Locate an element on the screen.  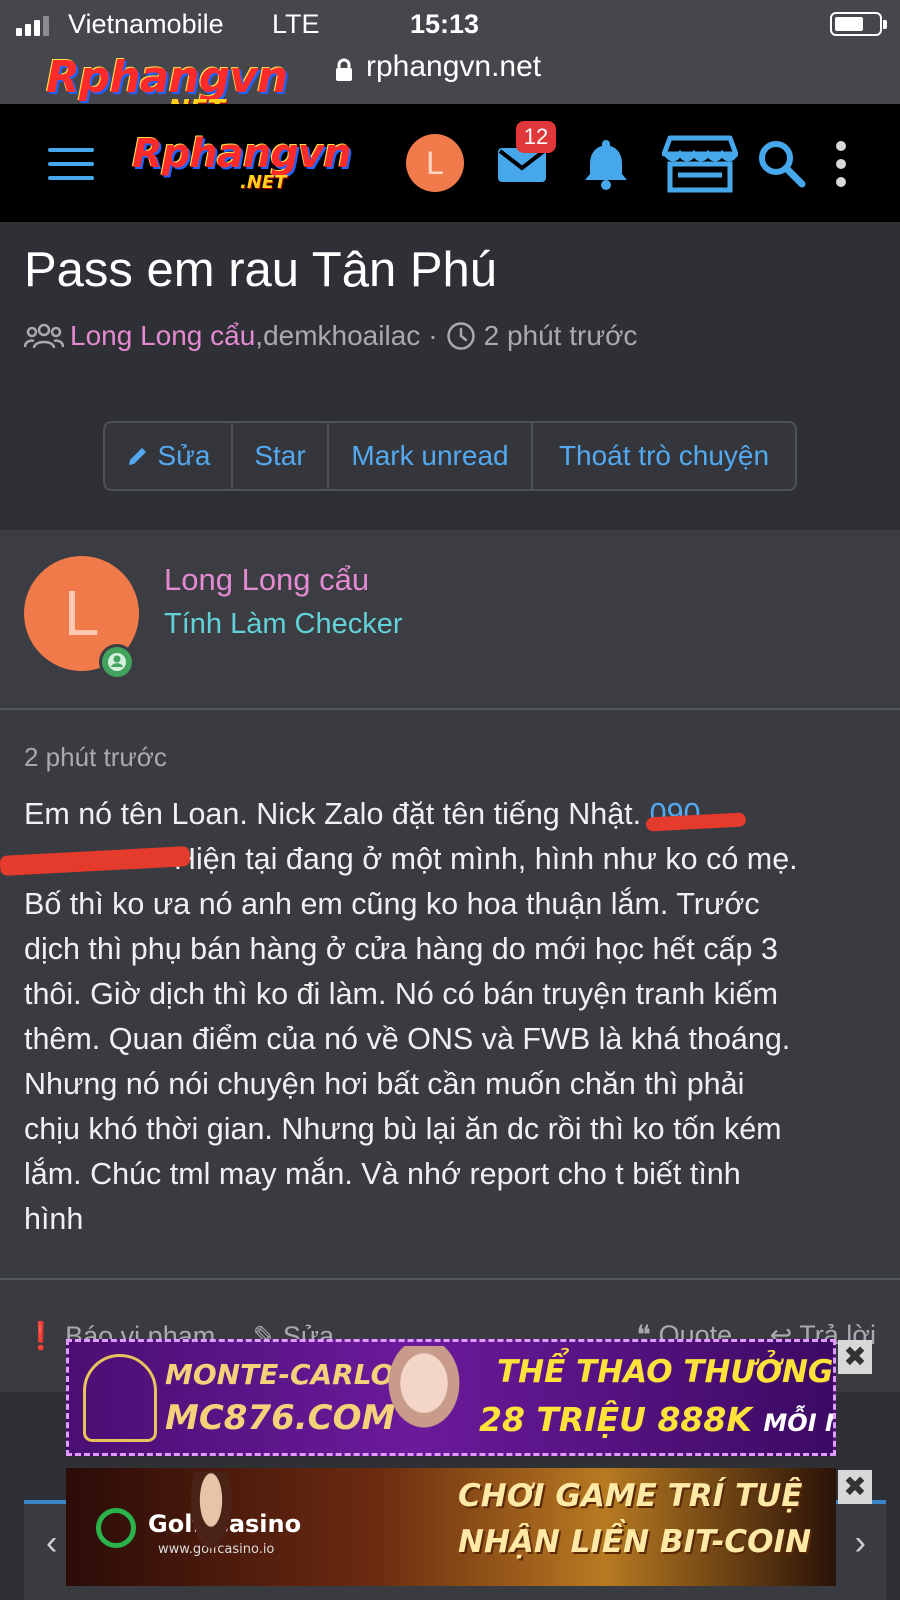
ad-dealer-photo is located at coordinates (211, 1528).